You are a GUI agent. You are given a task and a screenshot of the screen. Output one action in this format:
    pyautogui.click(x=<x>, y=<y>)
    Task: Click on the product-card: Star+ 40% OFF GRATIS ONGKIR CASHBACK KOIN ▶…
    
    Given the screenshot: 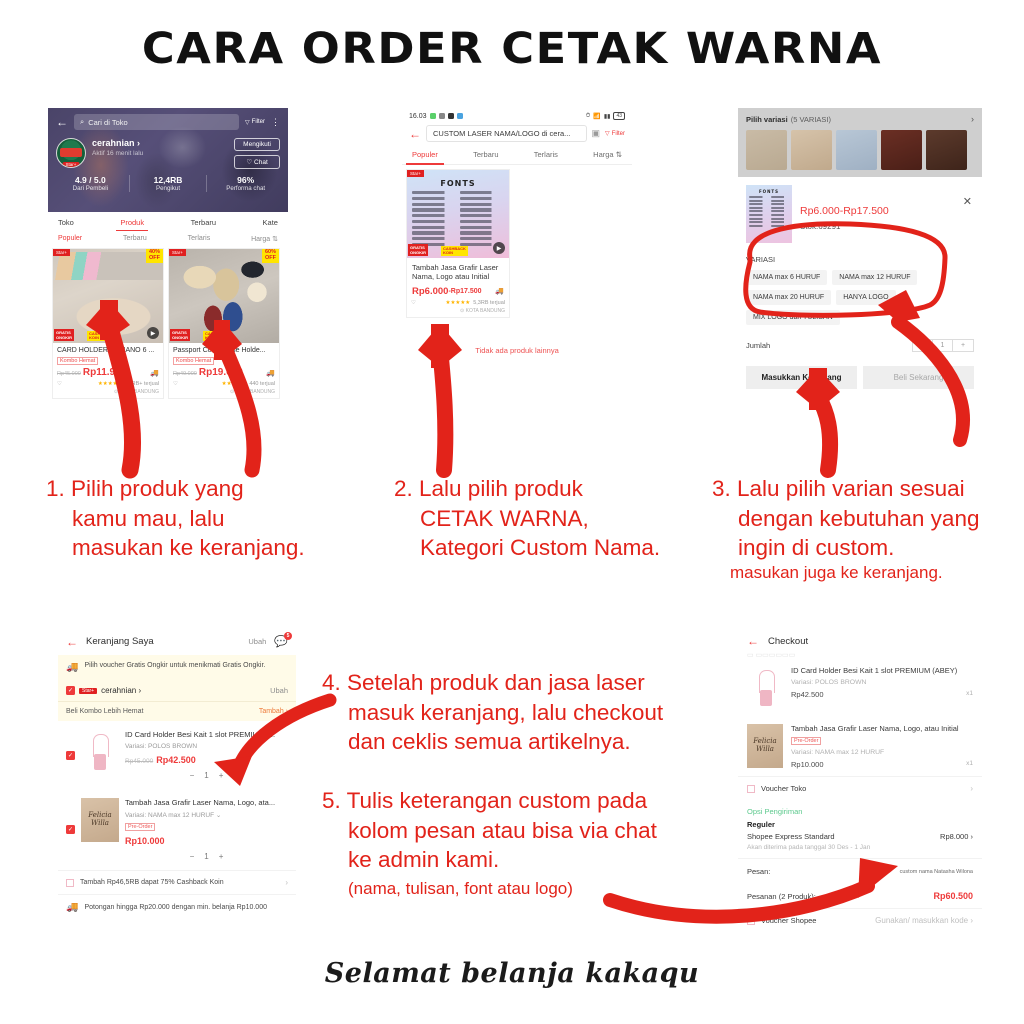 What is the action you would take?
    pyautogui.click(x=108, y=323)
    